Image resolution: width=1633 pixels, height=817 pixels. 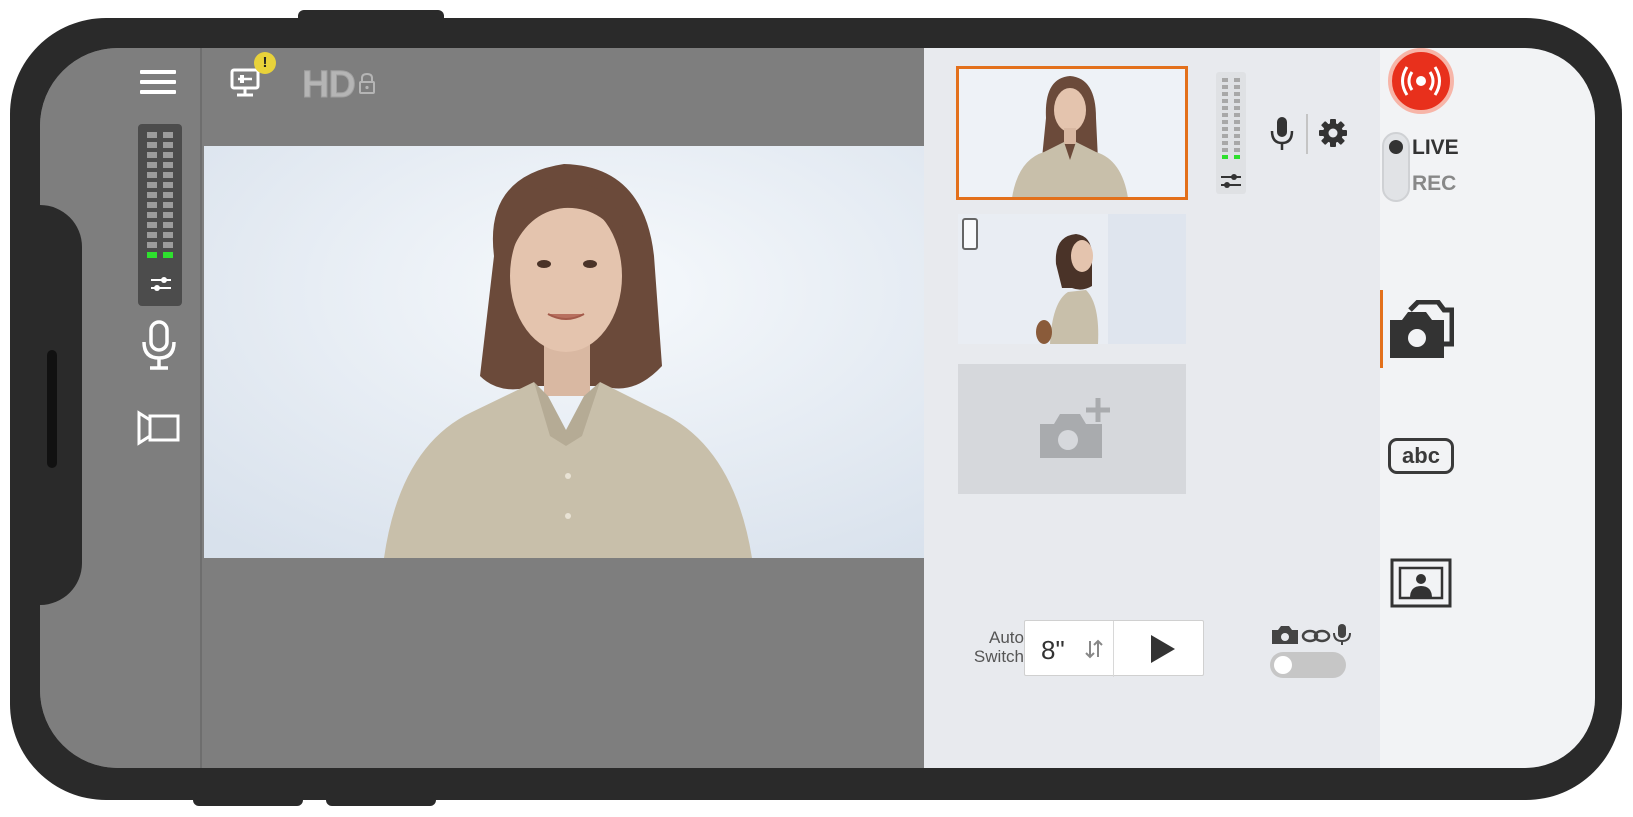 What do you see at coordinates (1237, 120) in the screenshot?
I see `source-meter-column-right` at bounding box center [1237, 120].